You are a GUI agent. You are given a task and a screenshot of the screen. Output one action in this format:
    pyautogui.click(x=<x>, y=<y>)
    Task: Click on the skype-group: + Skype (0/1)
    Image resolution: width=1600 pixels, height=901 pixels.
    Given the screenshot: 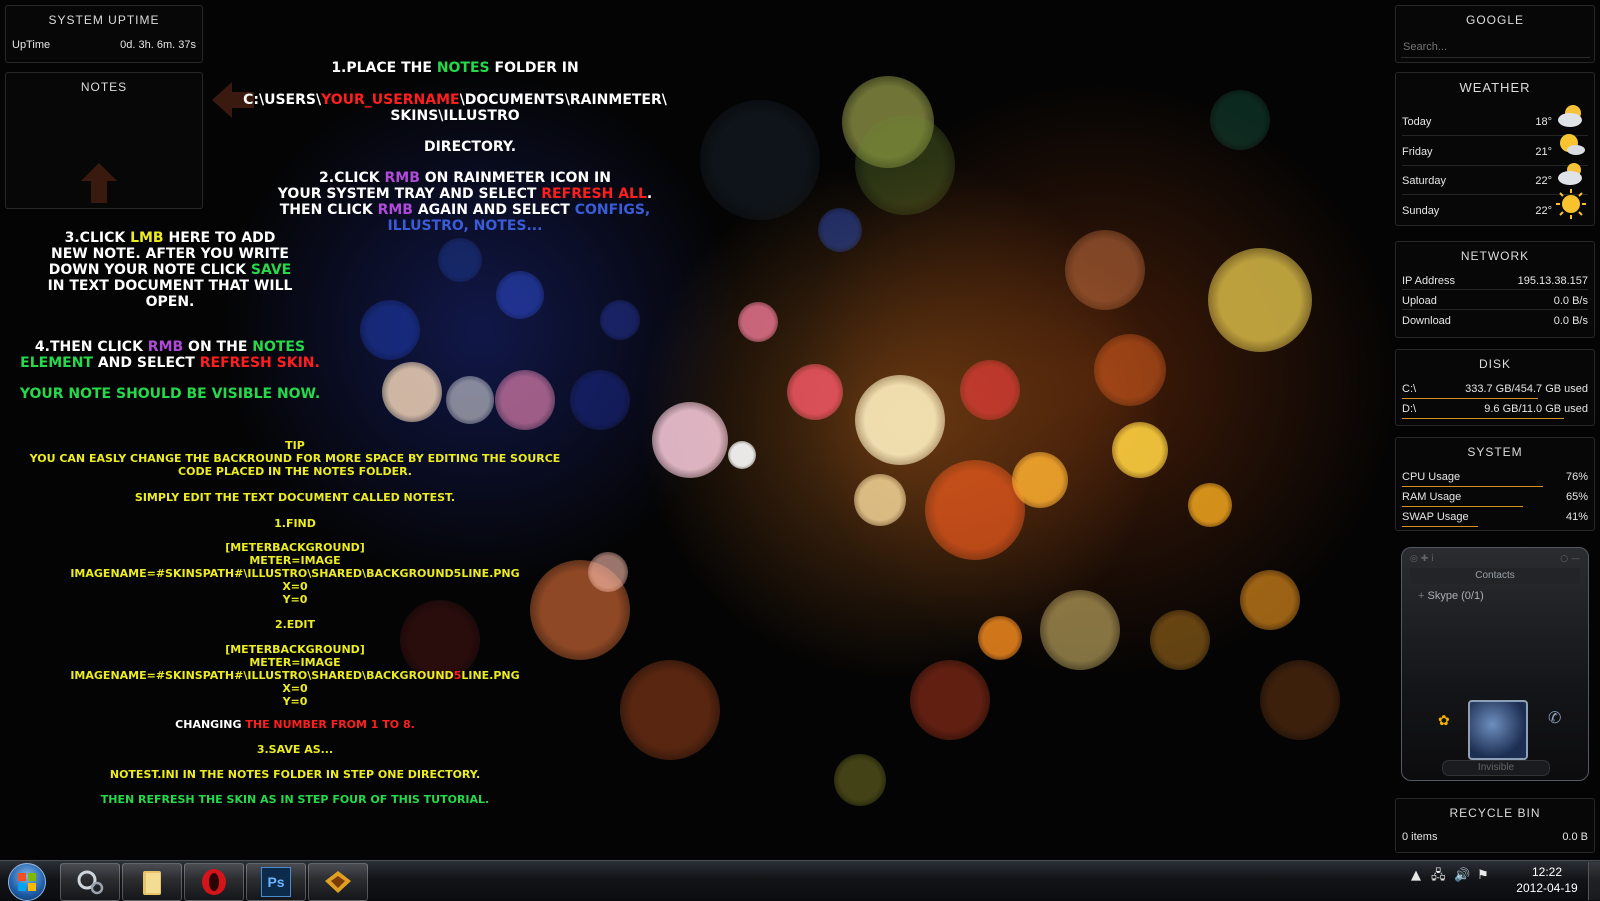 What is the action you would take?
    pyautogui.click(x=1451, y=596)
    